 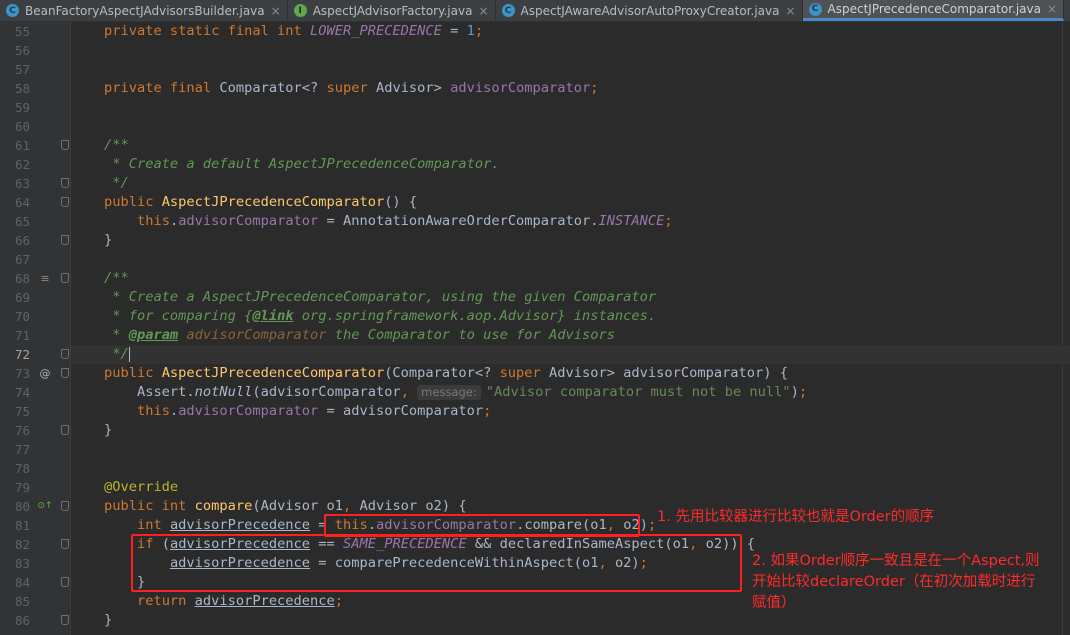 What do you see at coordinates (22, 563) in the screenshot?
I see `line-number: 83` at bounding box center [22, 563].